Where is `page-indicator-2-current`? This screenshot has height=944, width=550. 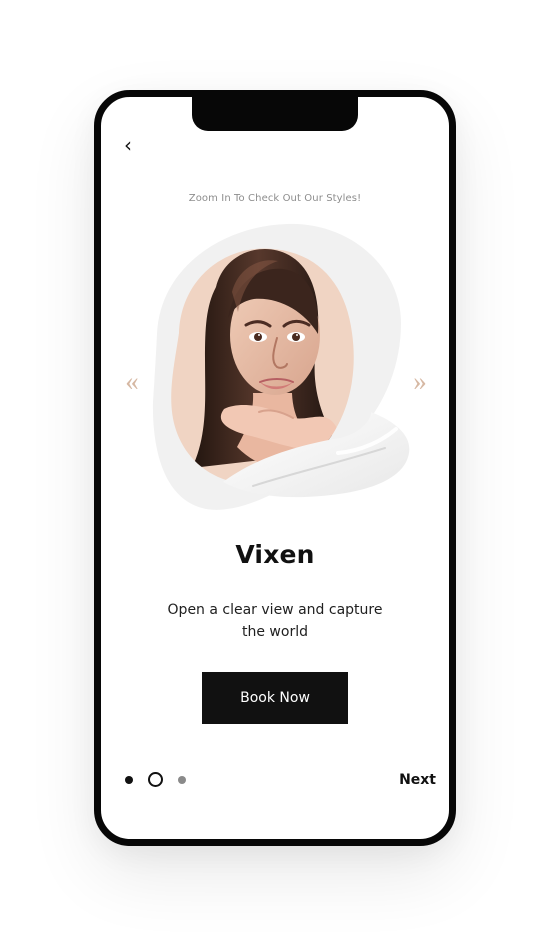 page-indicator-2-current is located at coordinates (155, 779).